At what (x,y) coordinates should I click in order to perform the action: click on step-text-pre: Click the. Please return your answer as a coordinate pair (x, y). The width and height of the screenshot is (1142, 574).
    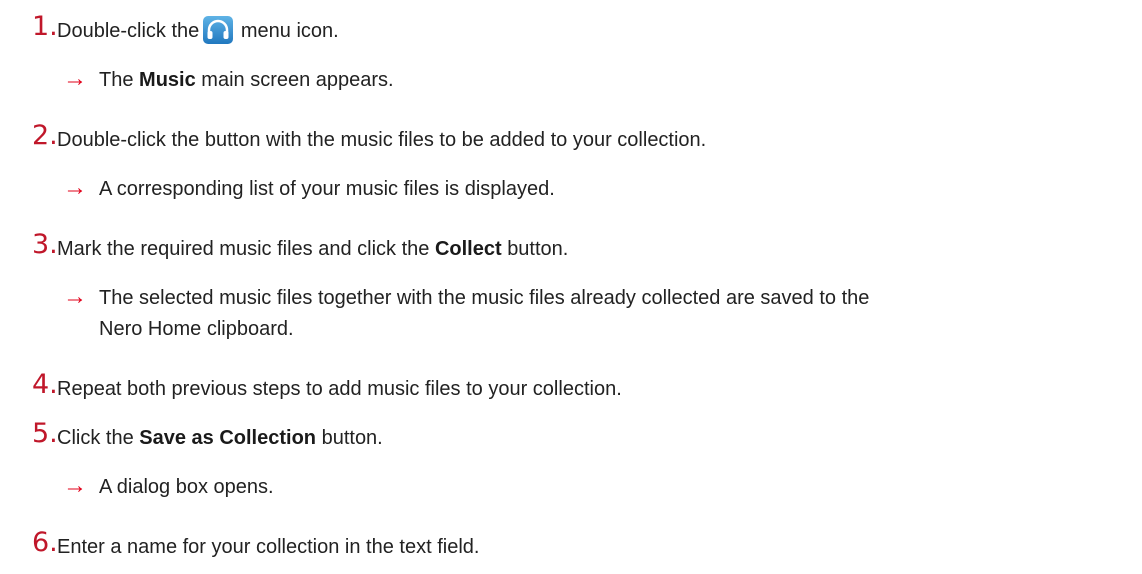
    Looking at the image, I should click on (95, 438).